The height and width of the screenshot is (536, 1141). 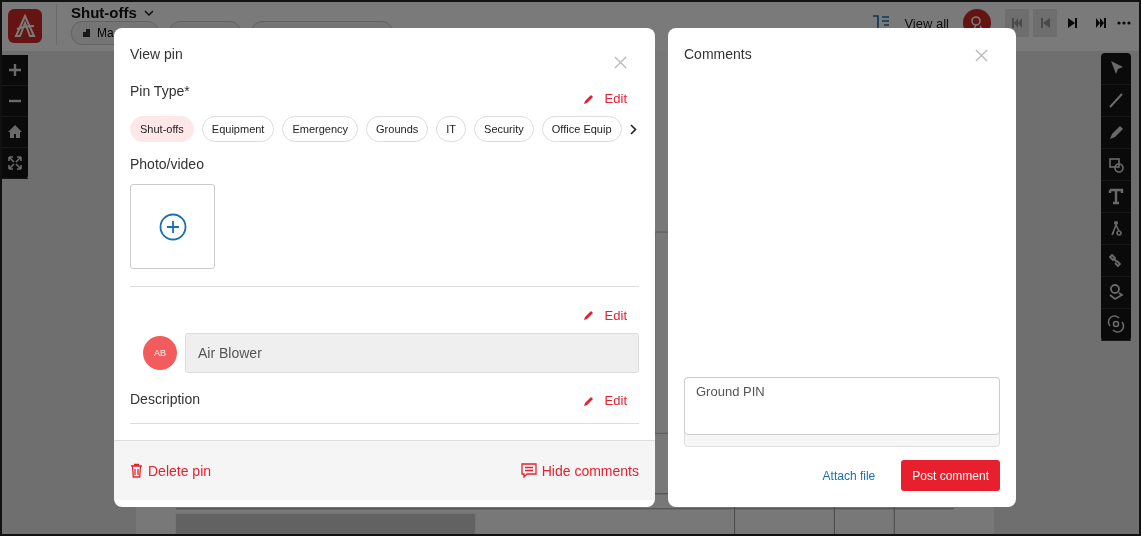 What do you see at coordinates (504, 129) in the screenshot?
I see `pin-type-chip: Security` at bounding box center [504, 129].